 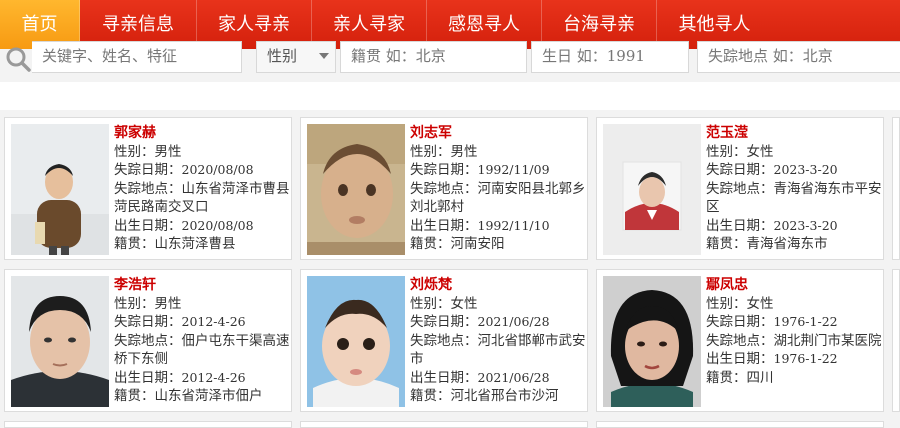 What do you see at coordinates (498, 133) in the screenshot?
I see `person-name: 刘志军` at bounding box center [498, 133].